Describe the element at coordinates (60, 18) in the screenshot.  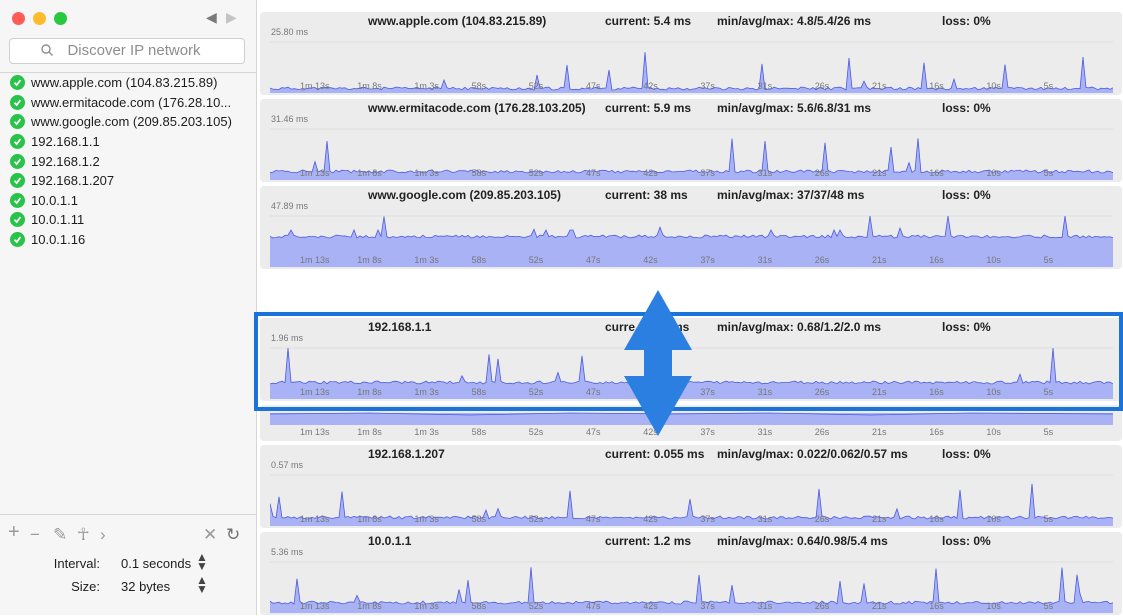
I see `zoom-window-button` at that location.